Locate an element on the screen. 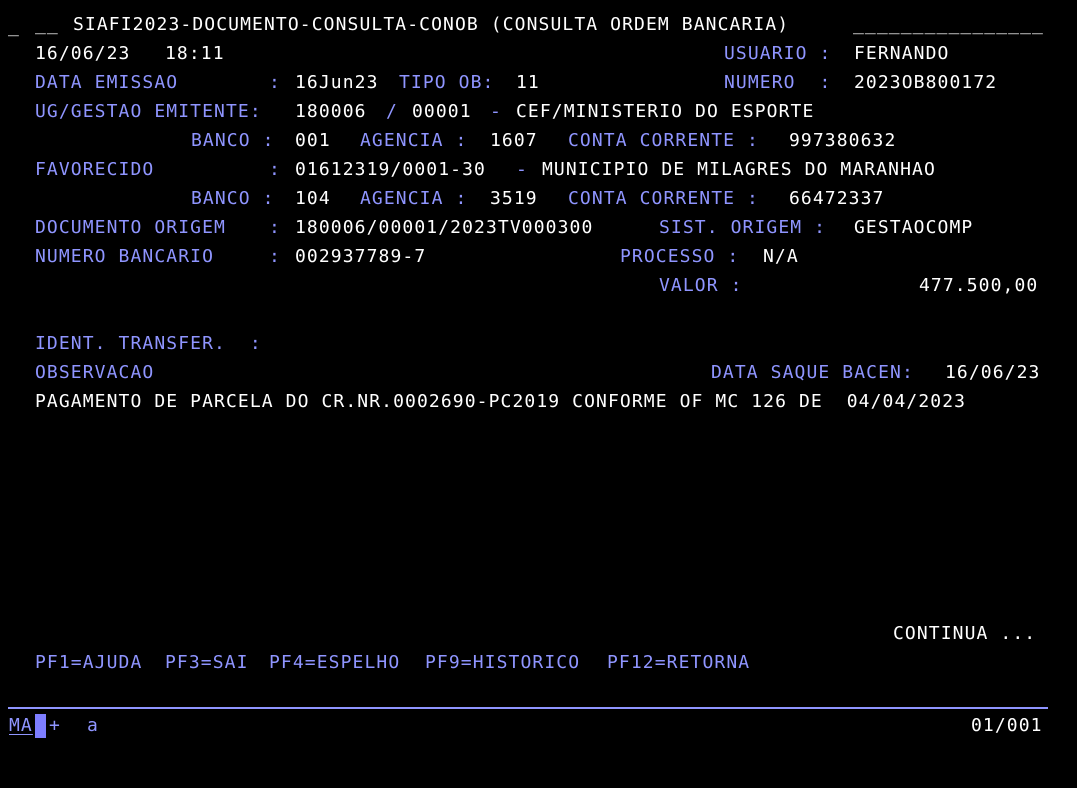 This screenshot has height=788, width=1077. valor-value: 477.500,00 is located at coordinates (979, 285).